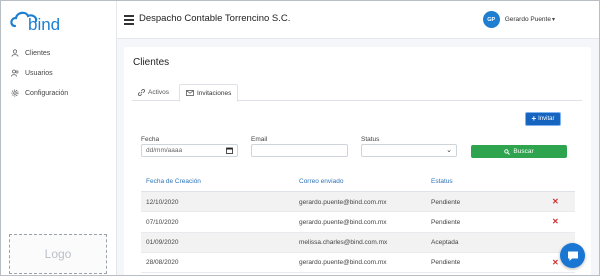  I want to click on invite-button-label: Invitar, so click(546, 119).